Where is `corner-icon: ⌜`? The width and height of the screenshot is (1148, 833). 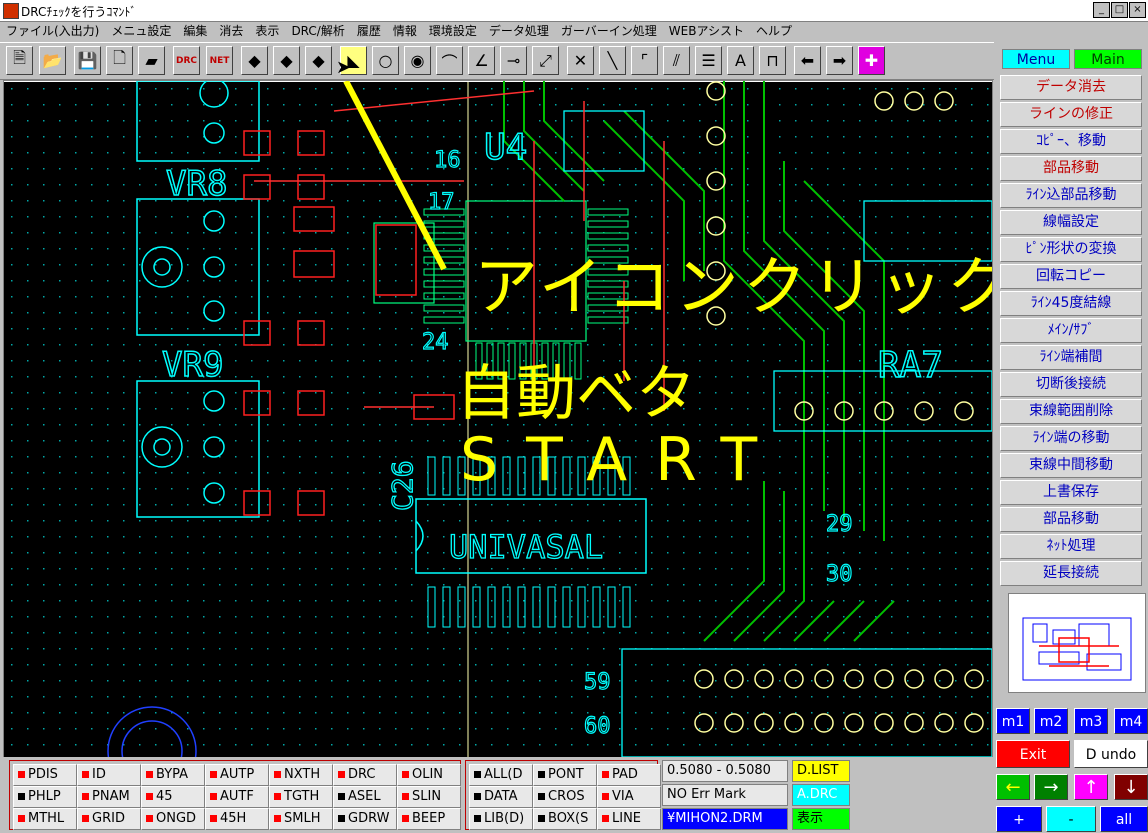
corner-icon: ⌜ is located at coordinates (644, 60).